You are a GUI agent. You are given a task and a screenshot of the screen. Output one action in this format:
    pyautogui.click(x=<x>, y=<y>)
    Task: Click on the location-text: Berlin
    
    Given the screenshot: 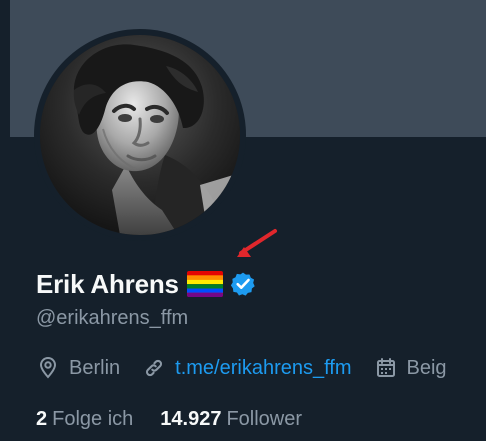 What is the action you would take?
    pyautogui.click(x=95, y=367)
    